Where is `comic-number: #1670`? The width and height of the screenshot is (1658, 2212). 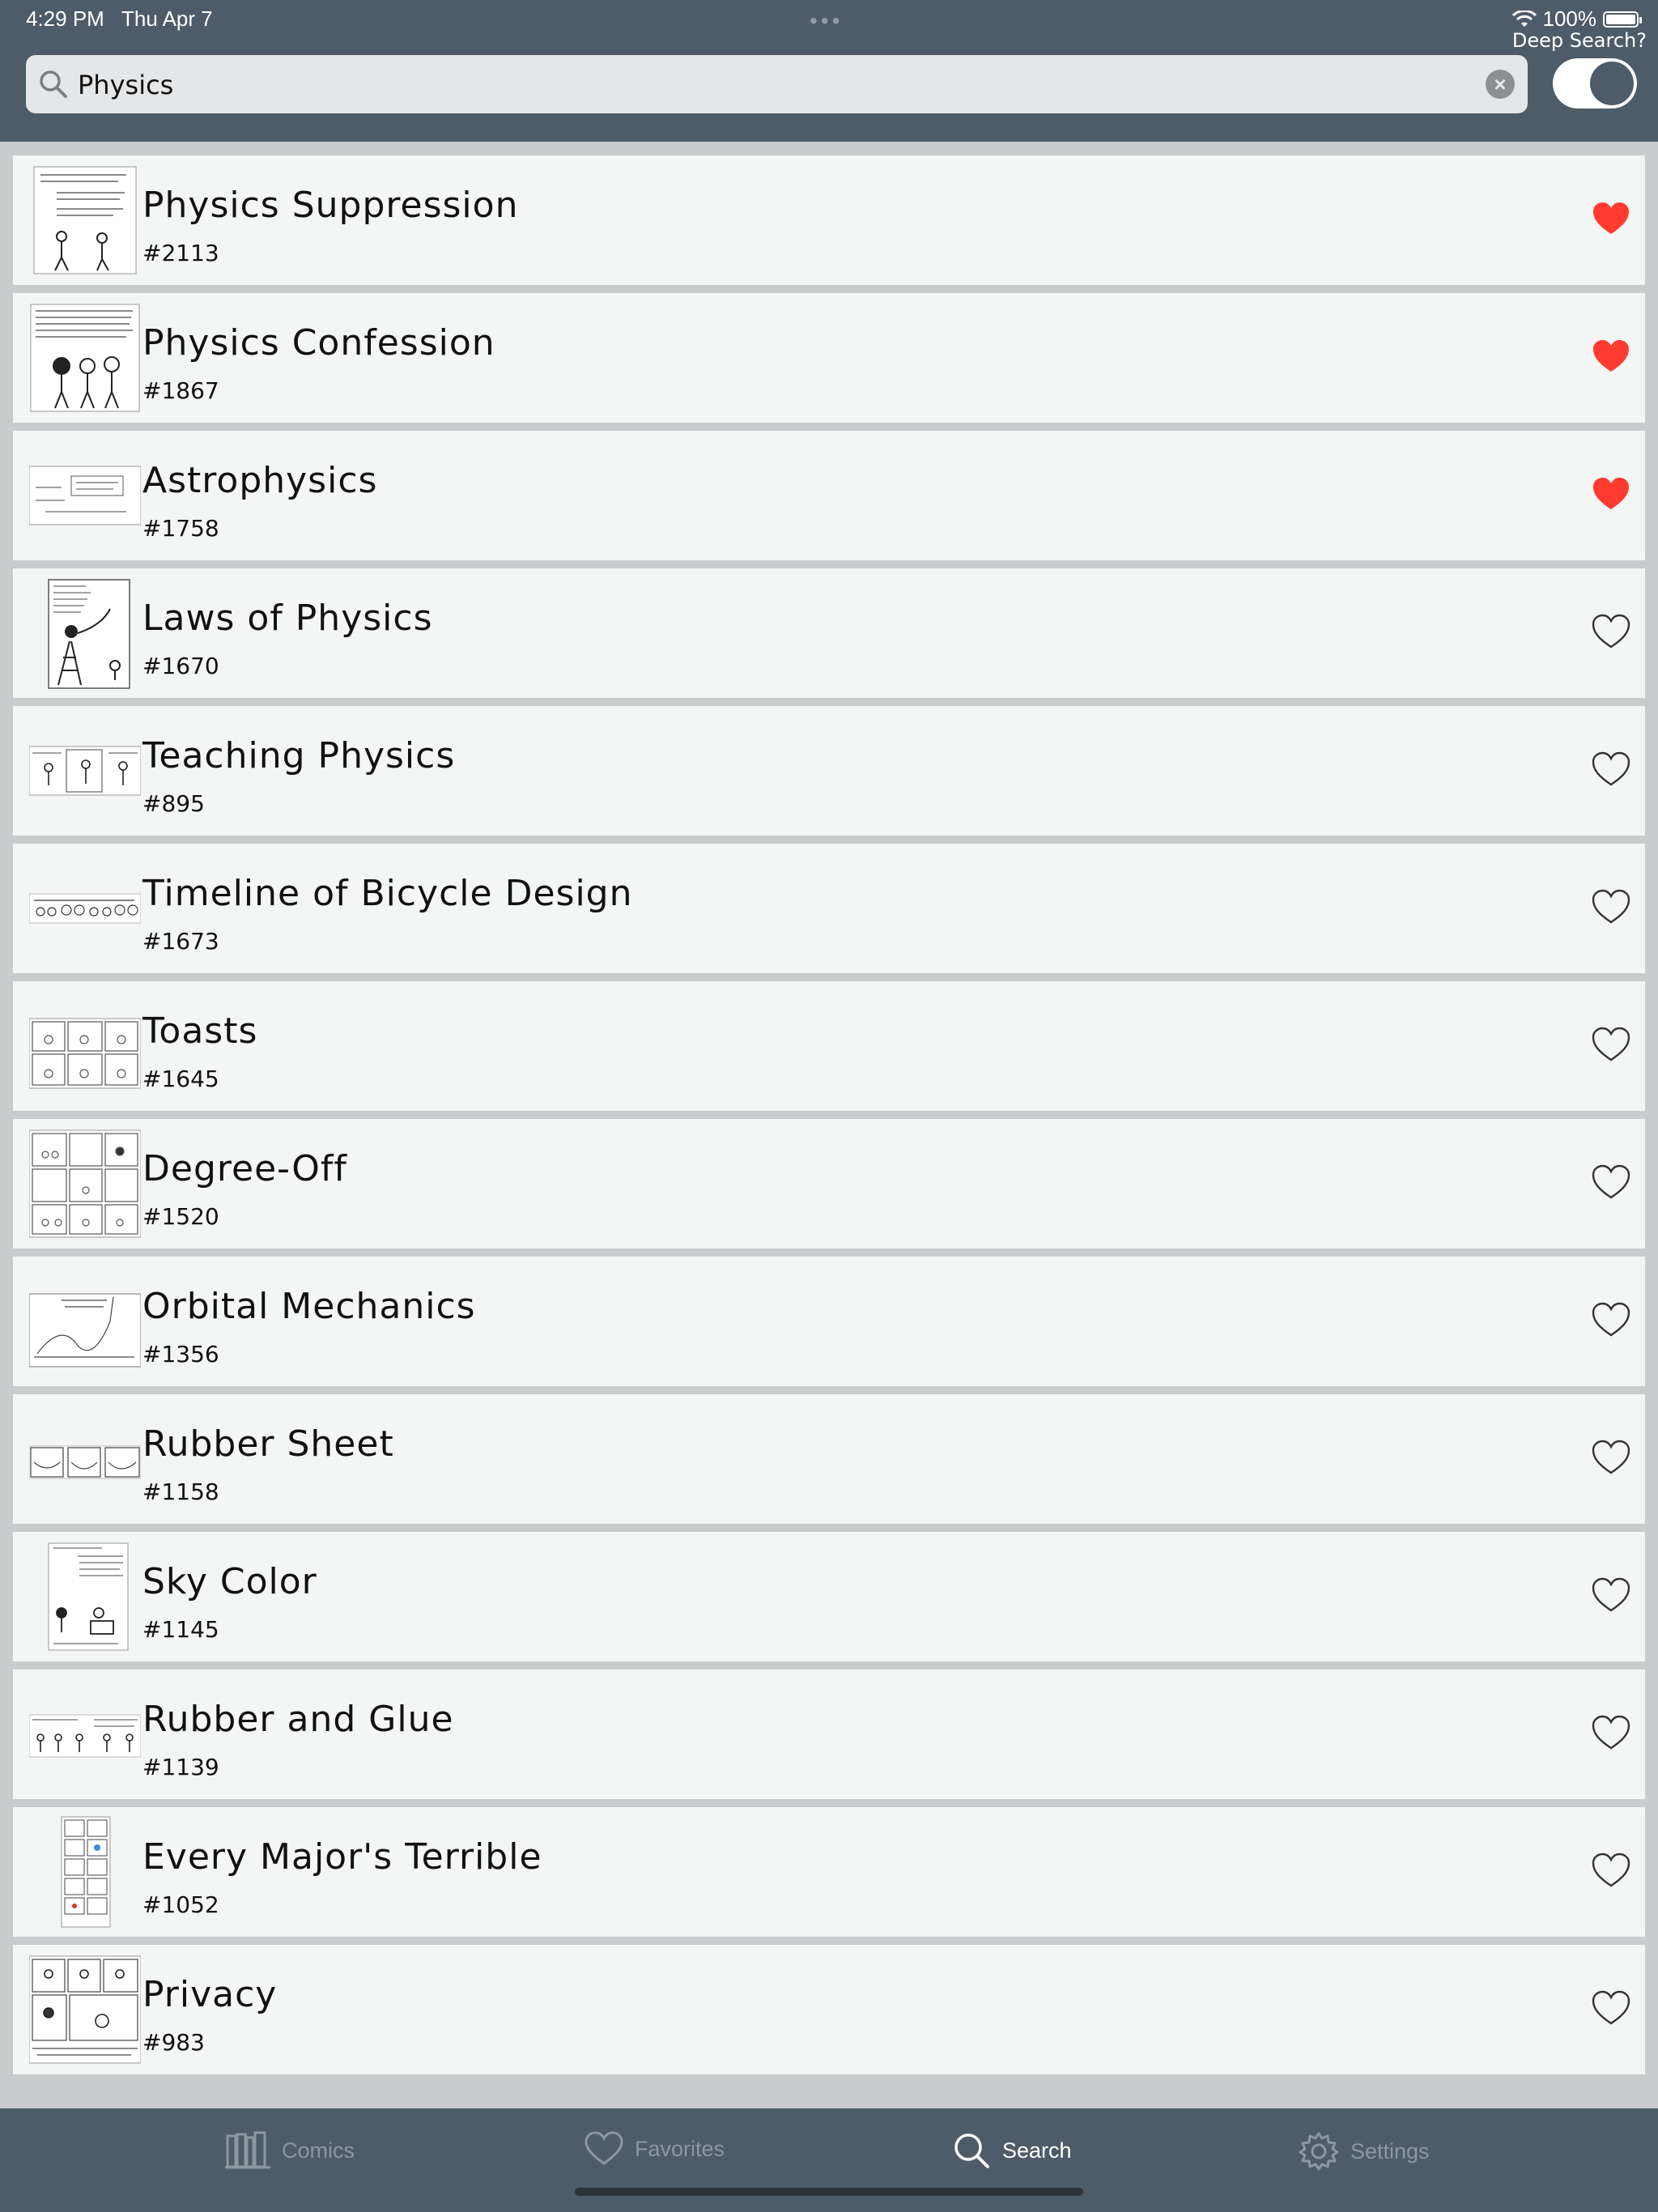
comic-number: #1670 is located at coordinates (180, 666).